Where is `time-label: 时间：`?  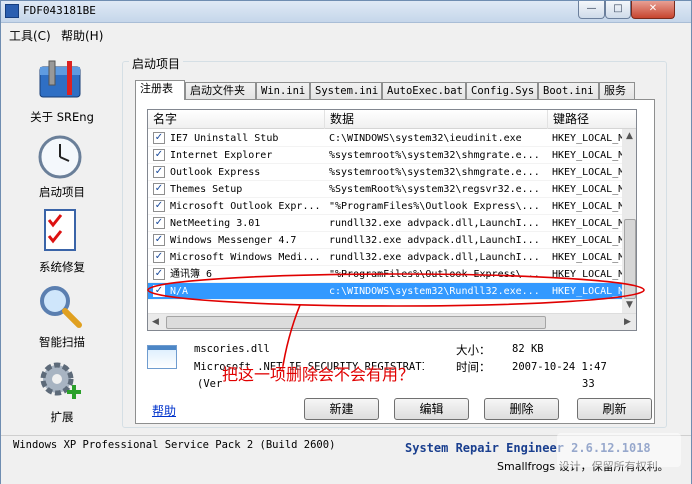
time-label: 时间： is located at coordinates (473, 367).